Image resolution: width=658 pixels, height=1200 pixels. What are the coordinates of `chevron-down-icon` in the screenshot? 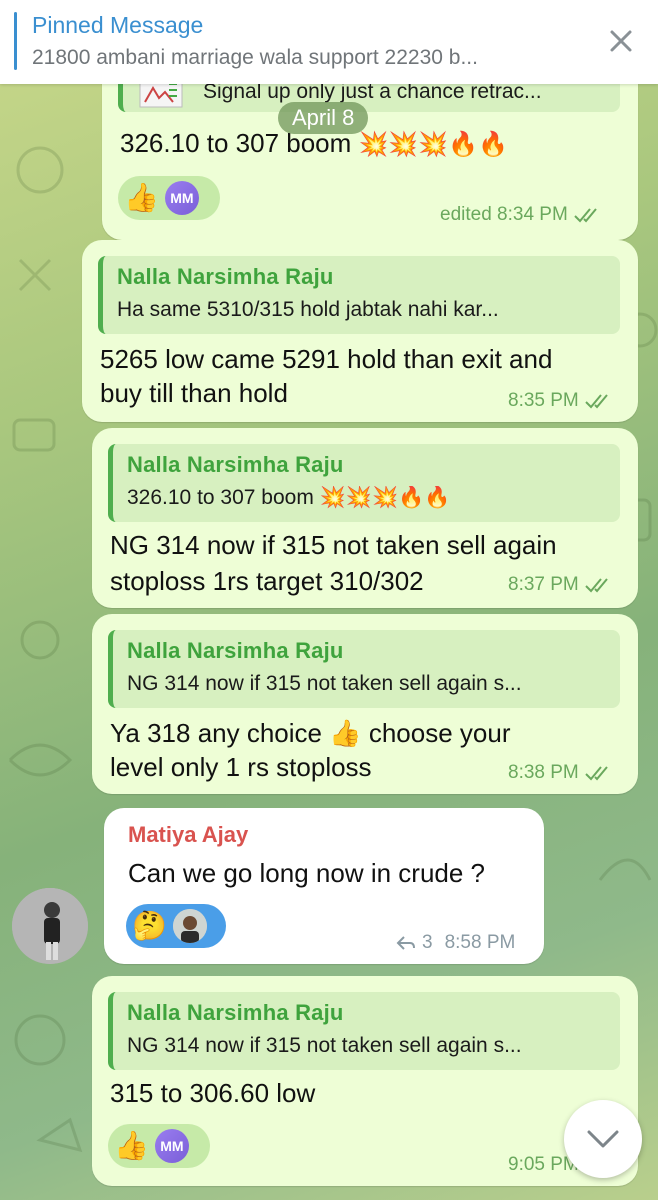 It's located at (603, 1139).